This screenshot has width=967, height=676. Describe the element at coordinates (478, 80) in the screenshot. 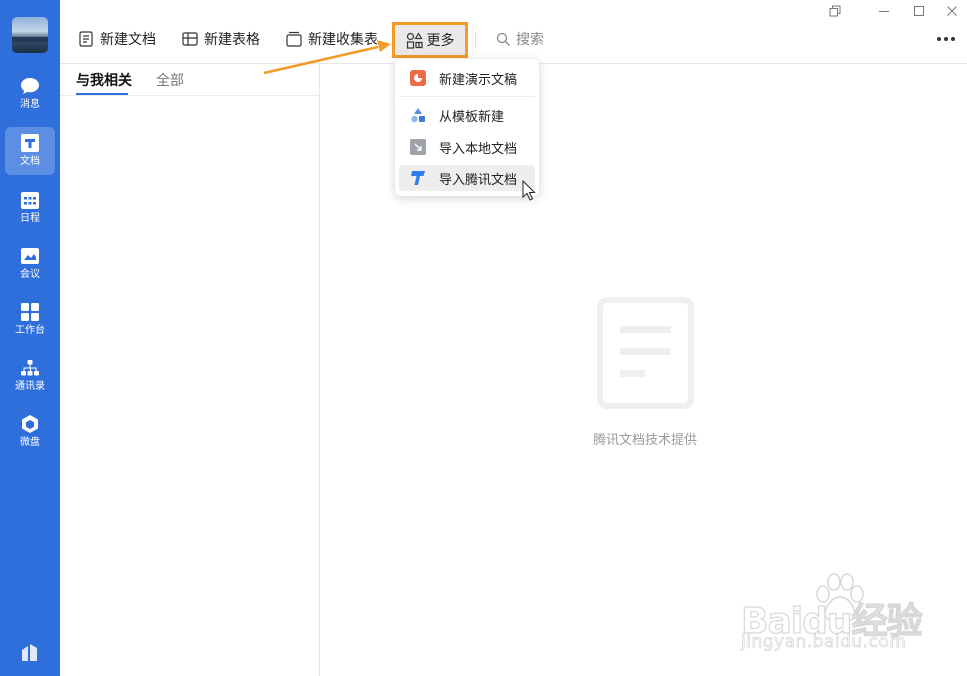

I see `menu-item-label: 新建演示文稿` at that location.